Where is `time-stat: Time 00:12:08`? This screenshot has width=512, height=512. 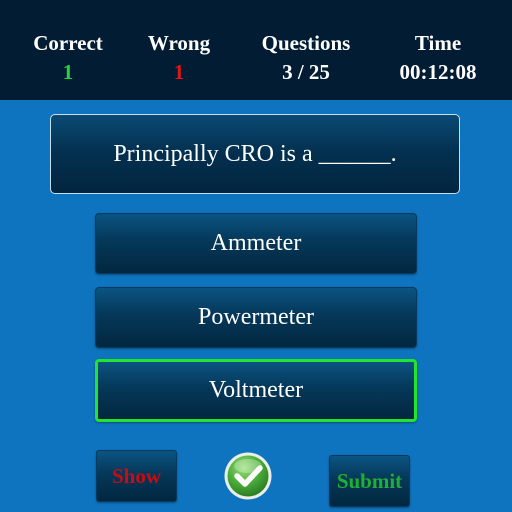
time-stat: Time 00:12:08 is located at coordinates (438, 57).